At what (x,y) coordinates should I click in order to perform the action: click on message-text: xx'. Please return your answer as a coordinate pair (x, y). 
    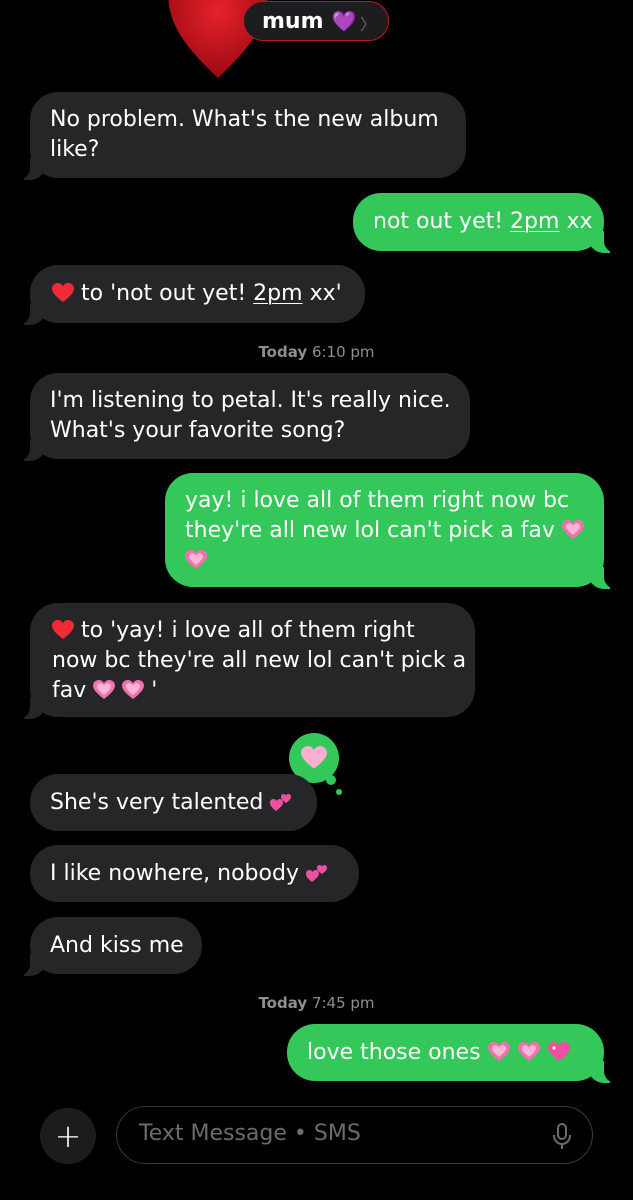
    Looking at the image, I should click on (322, 293).